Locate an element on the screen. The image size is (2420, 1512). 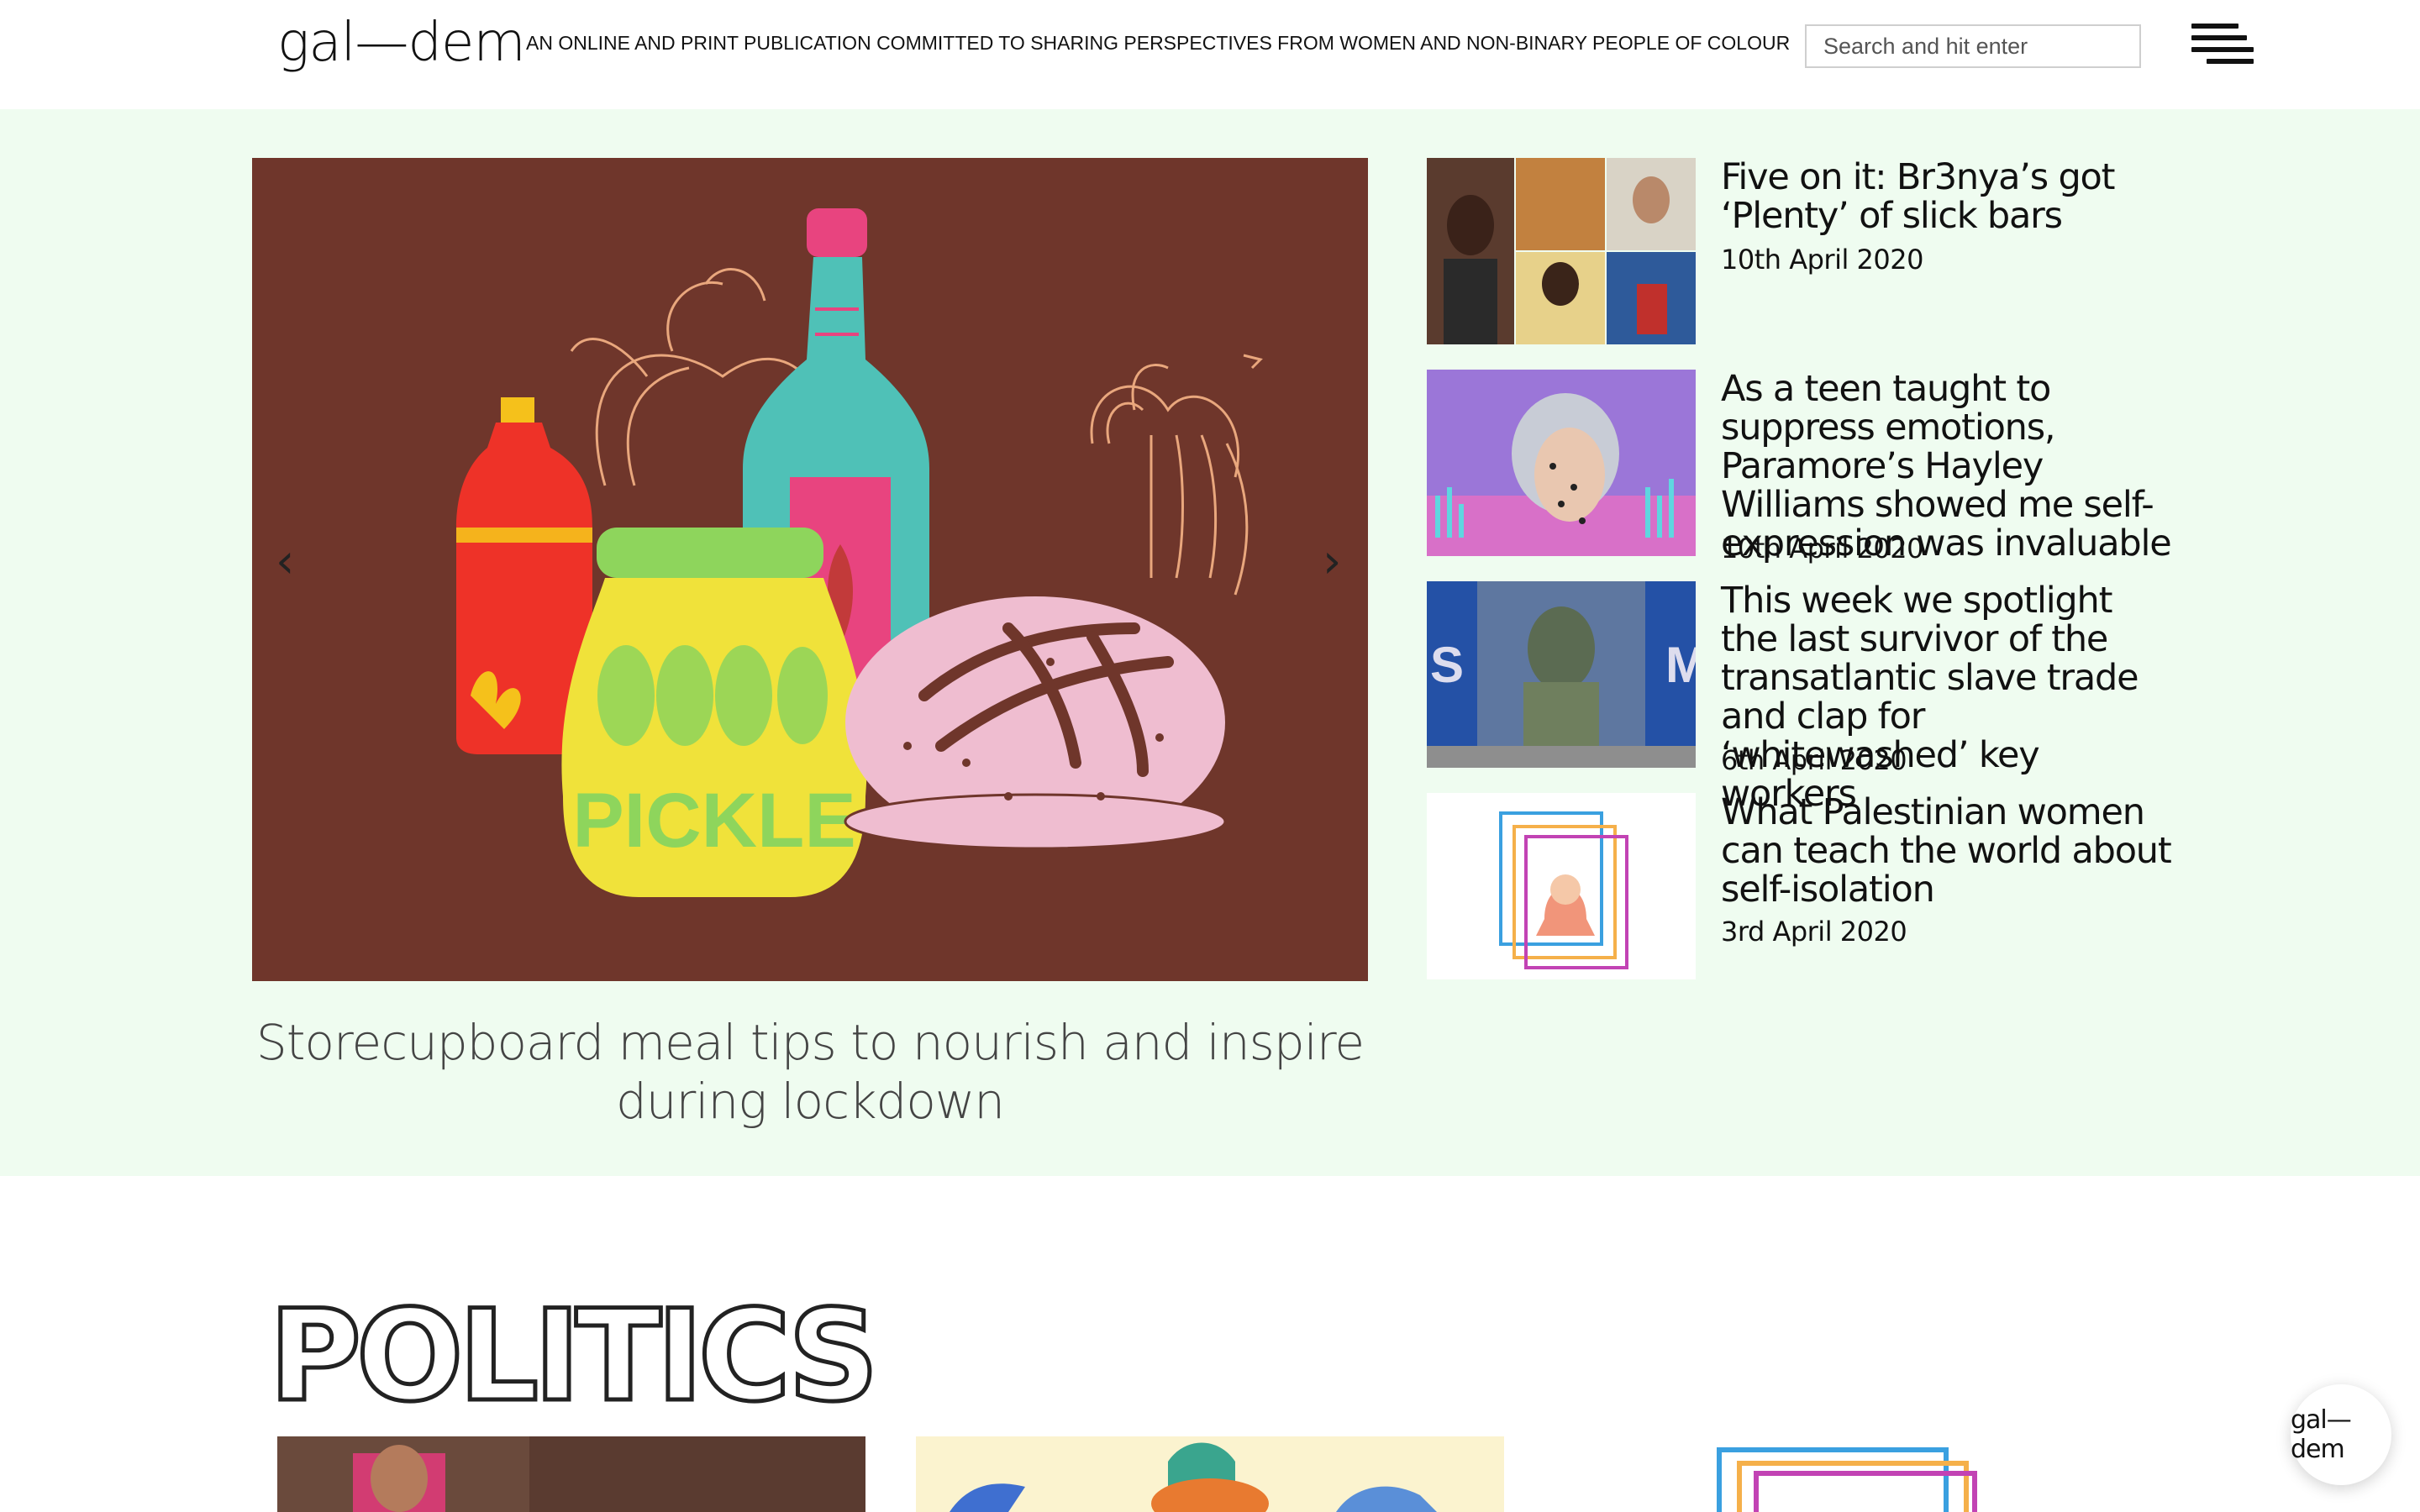
svg-text: M is located at coordinates (1680, 665).